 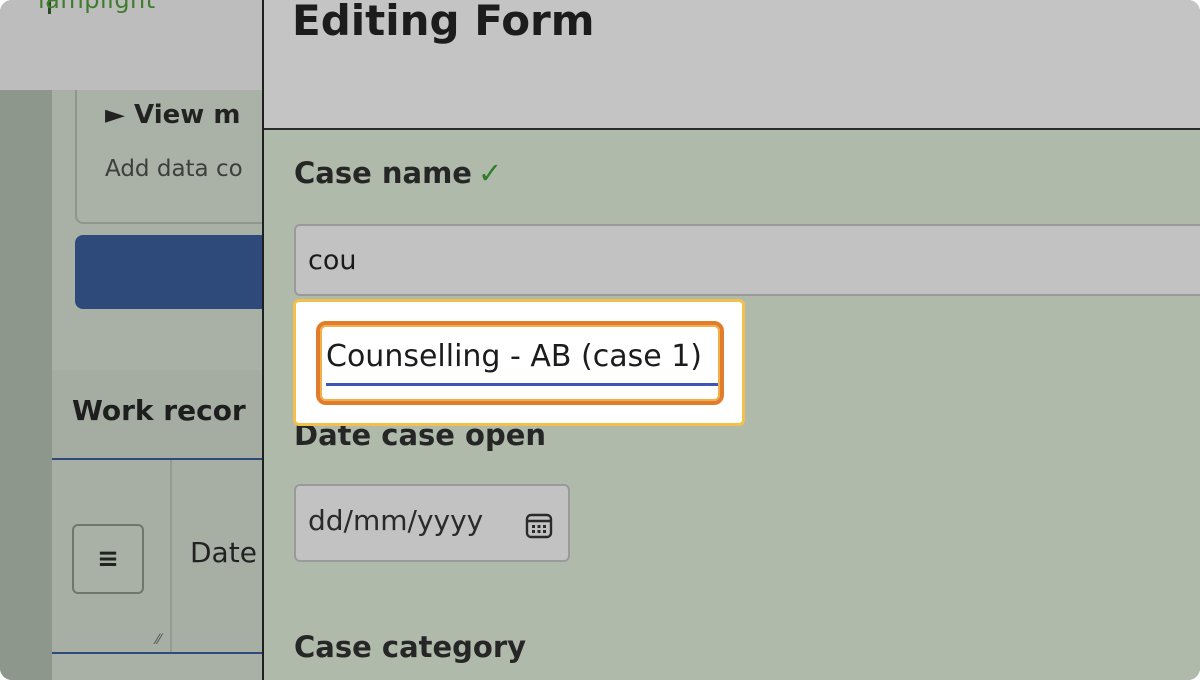 I want to click on autocomplete-option-label: Counselling - AB (case 1), so click(x=514, y=356).